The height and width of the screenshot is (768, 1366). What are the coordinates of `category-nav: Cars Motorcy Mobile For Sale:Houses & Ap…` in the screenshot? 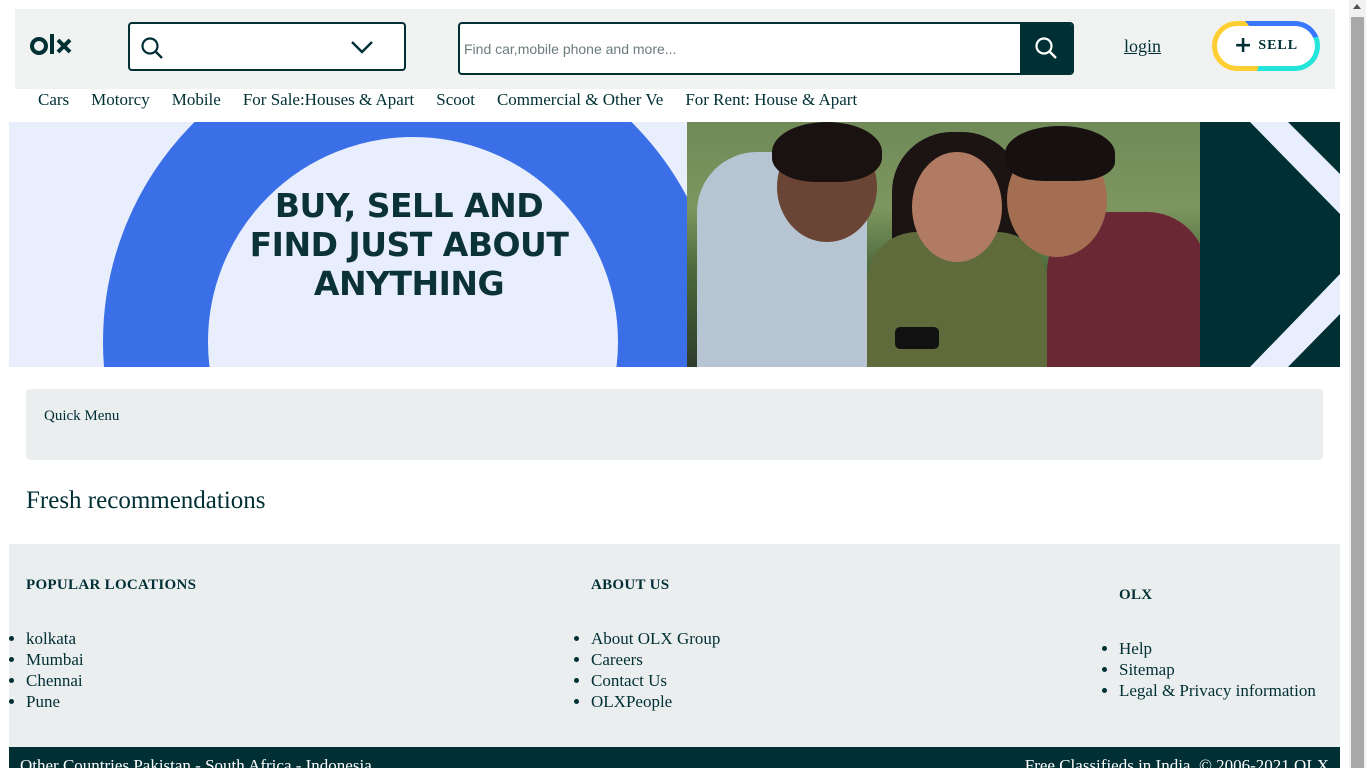 It's located at (458, 101).